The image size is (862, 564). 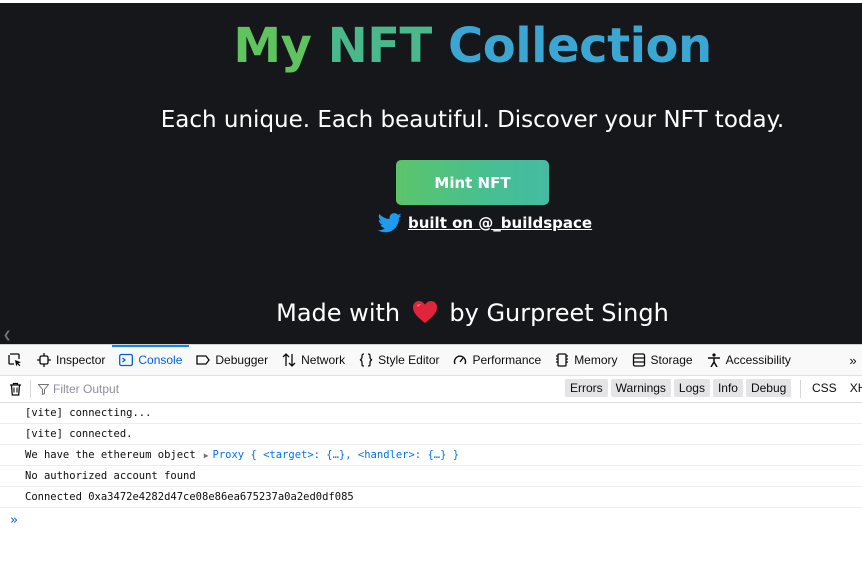 What do you see at coordinates (638, 360) in the screenshot?
I see `storage-icon` at bounding box center [638, 360].